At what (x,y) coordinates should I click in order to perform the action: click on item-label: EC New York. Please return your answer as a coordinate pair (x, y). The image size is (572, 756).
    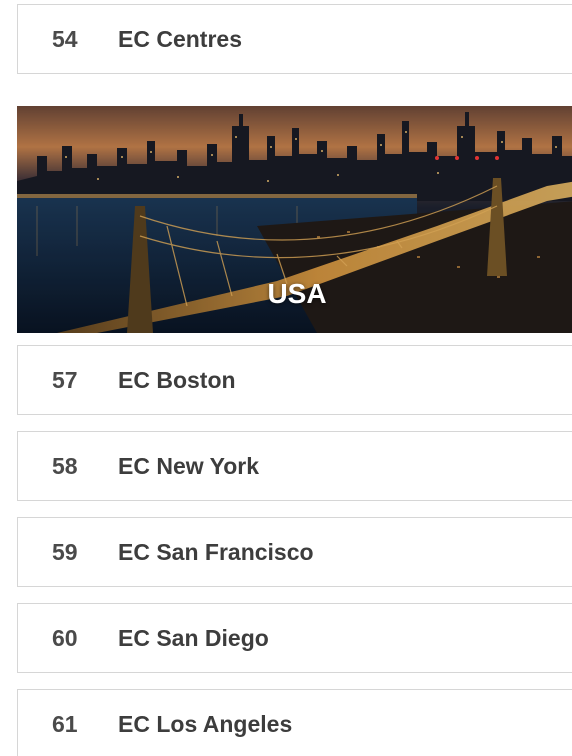
    Looking at the image, I should click on (189, 465).